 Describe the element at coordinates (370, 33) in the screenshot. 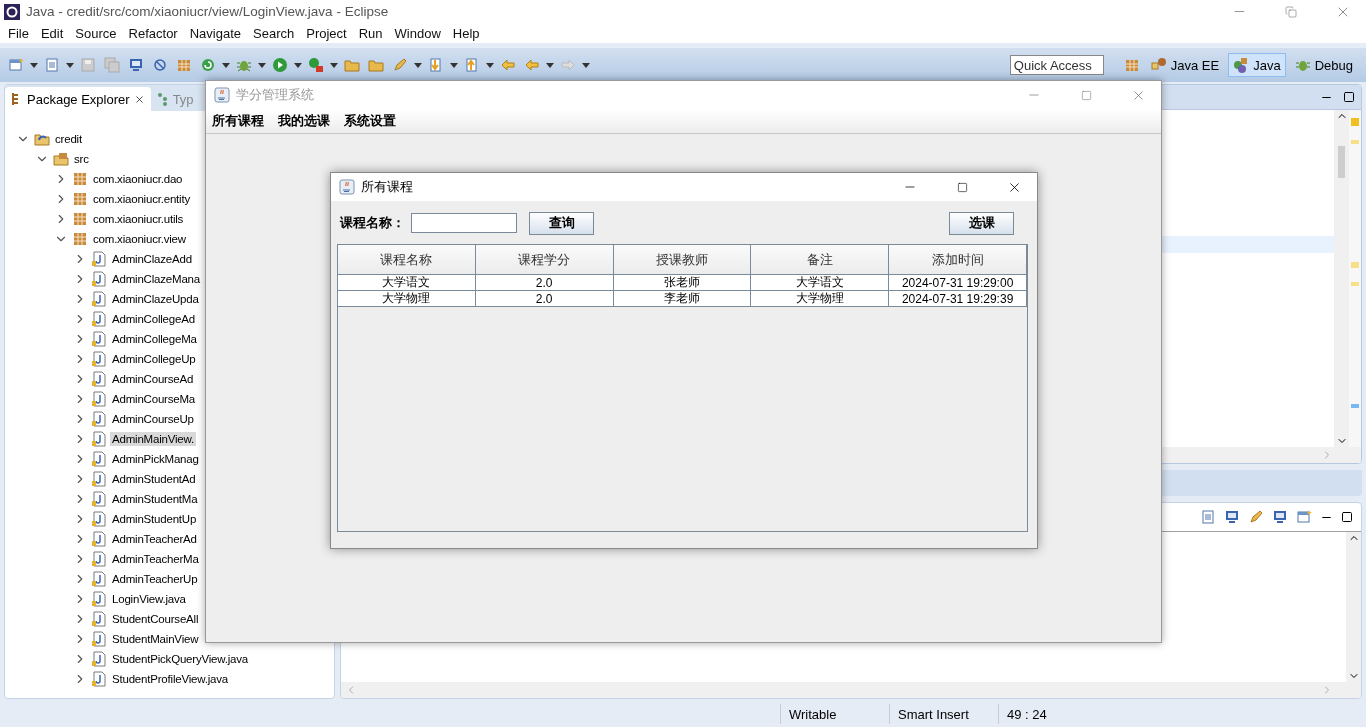

I see `menu-item: Run` at that location.